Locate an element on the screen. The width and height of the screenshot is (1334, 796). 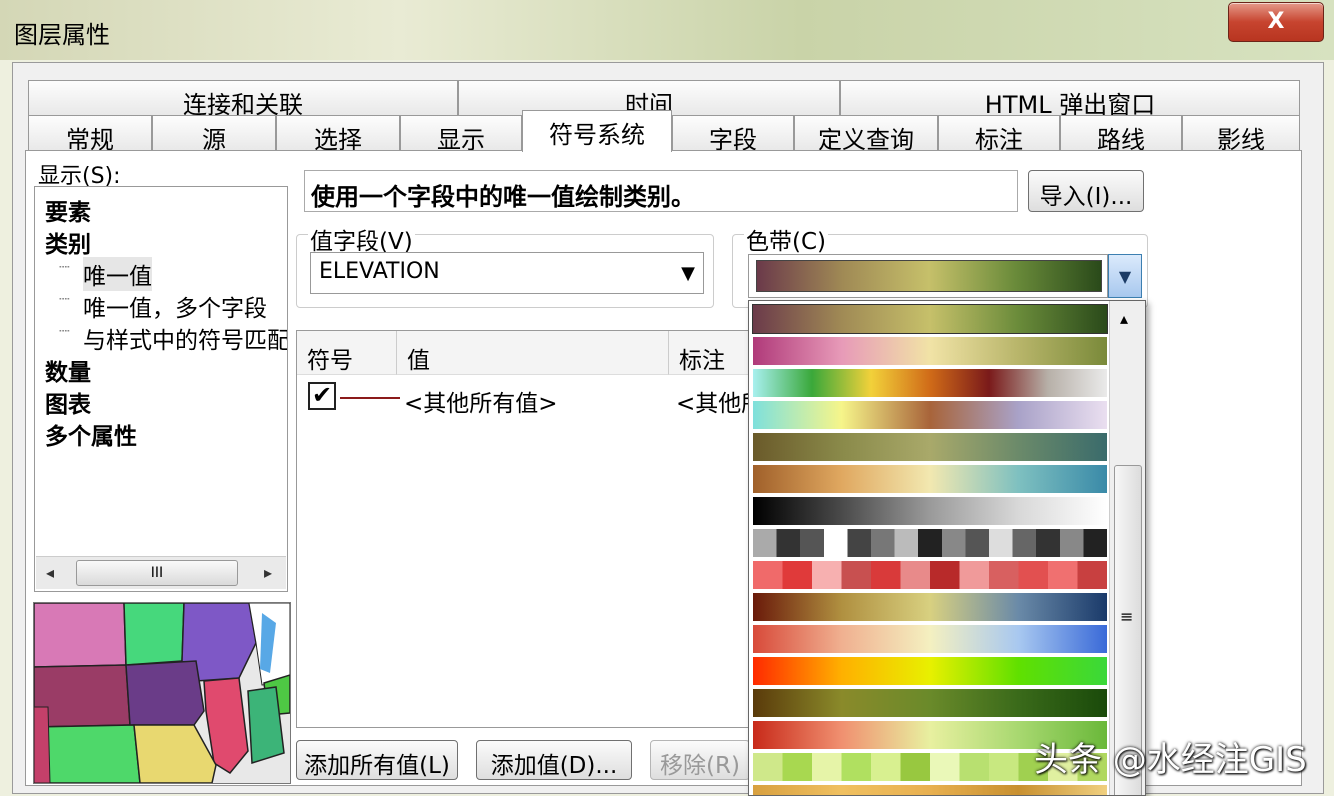
window-title: 图层属性 is located at coordinates (62, 35).